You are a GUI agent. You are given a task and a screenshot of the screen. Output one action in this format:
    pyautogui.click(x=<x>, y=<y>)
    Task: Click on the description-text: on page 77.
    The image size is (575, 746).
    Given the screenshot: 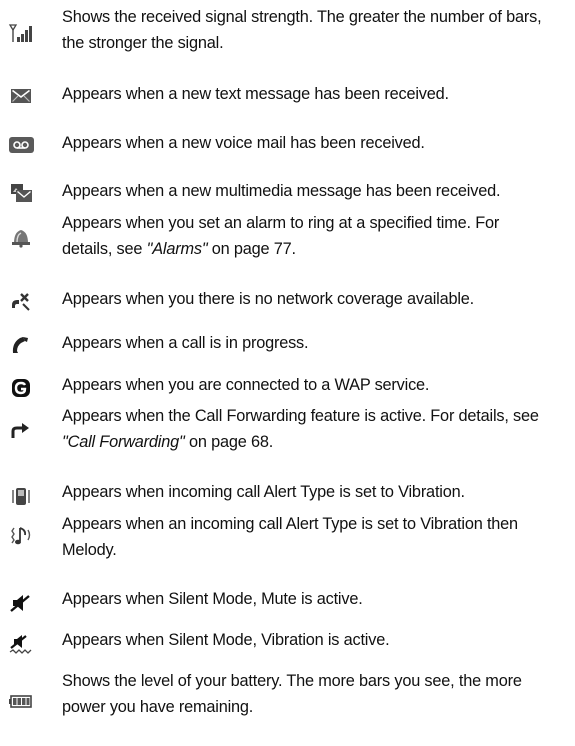 What is the action you would take?
    pyautogui.click(x=251, y=248)
    